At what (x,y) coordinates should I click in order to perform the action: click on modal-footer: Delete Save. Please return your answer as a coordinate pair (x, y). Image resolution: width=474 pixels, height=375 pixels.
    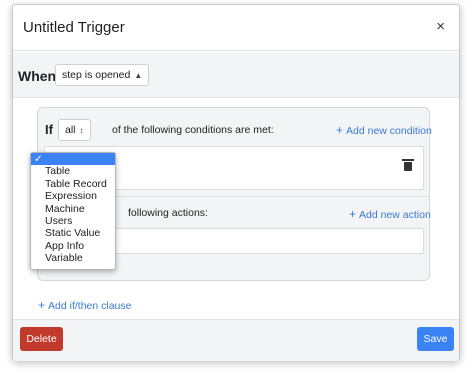
    Looking at the image, I should click on (236, 340).